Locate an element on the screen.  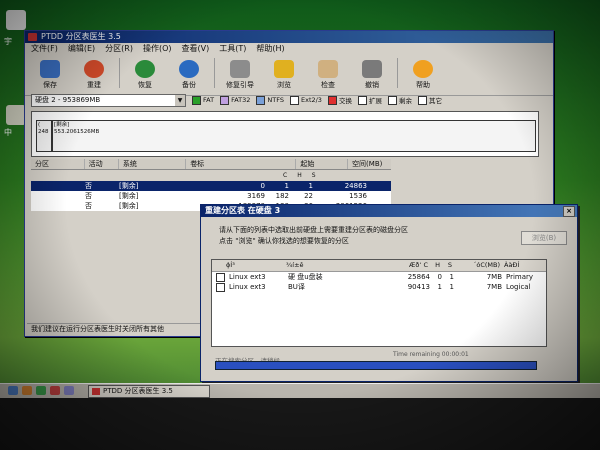
legend-label: FAT is located at coordinates (209, 100).